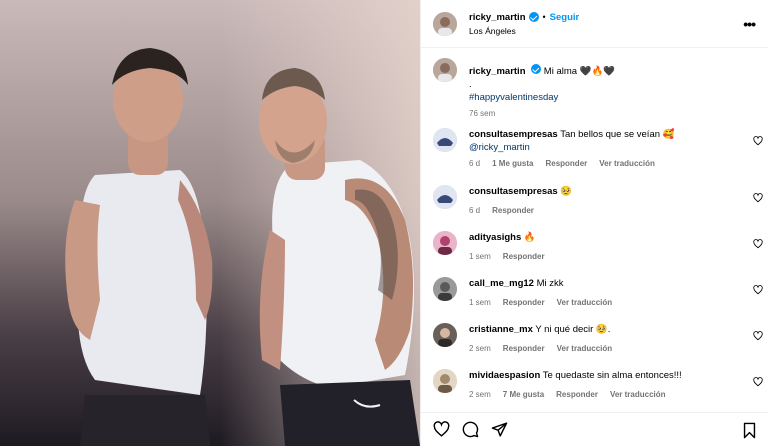 Image resolution: width=768 pixels, height=446 pixels. I want to click on author-username: ricky_martin, so click(497, 17).